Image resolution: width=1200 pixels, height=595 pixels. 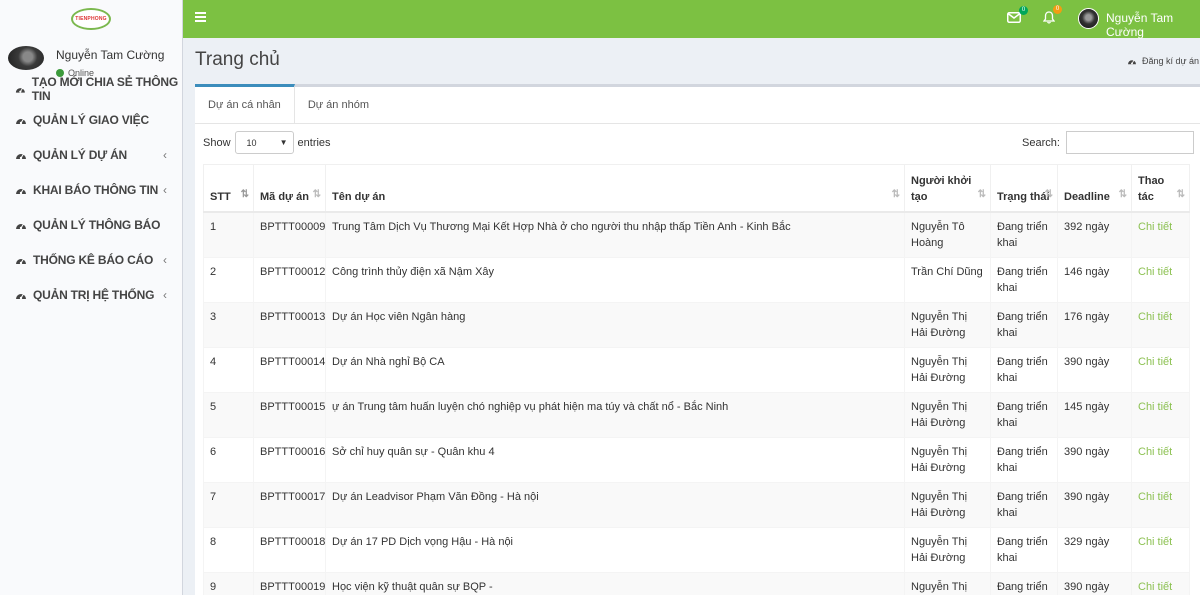 What do you see at coordinates (289, 583) in the screenshot?
I see `cell-ma-du-an: BPTTT00019` at bounding box center [289, 583].